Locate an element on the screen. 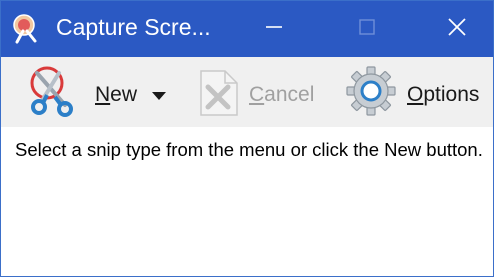 This screenshot has height=277, width=494. caret-down-icon is located at coordinates (159, 97).